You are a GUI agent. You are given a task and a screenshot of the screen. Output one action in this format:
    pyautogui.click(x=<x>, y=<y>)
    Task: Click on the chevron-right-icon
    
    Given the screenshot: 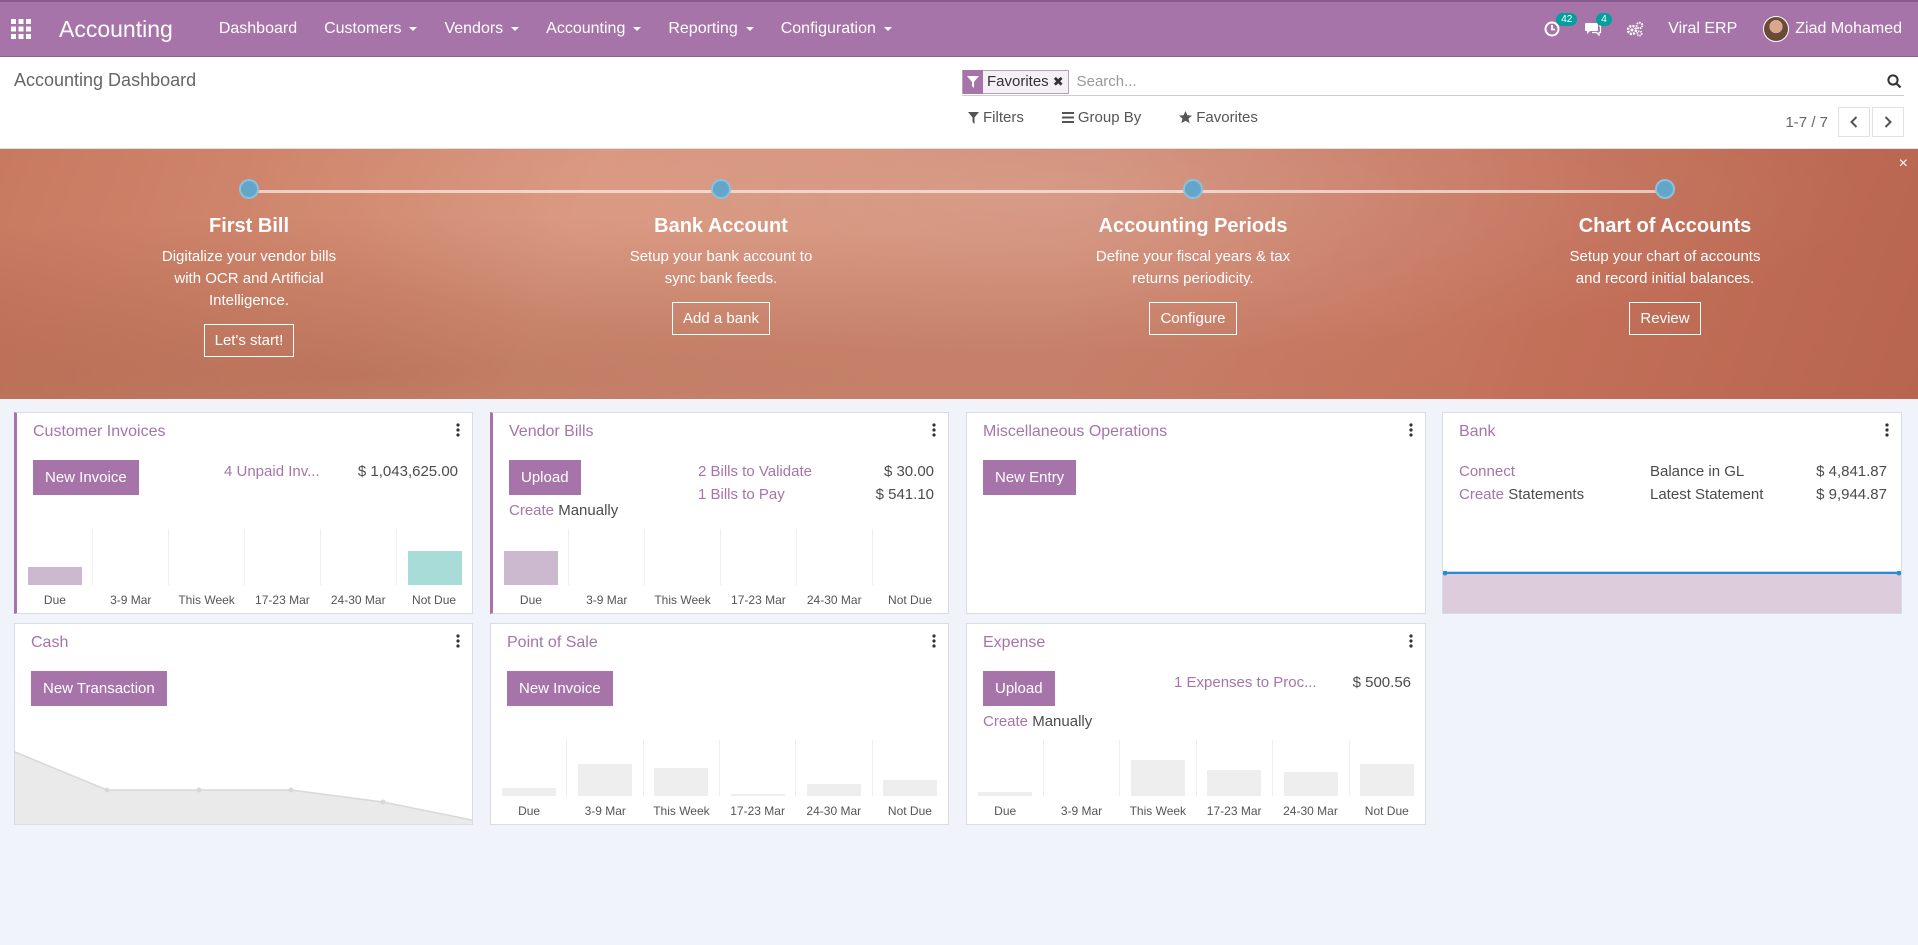 What is the action you would take?
    pyautogui.click(x=1888, y=122)
    